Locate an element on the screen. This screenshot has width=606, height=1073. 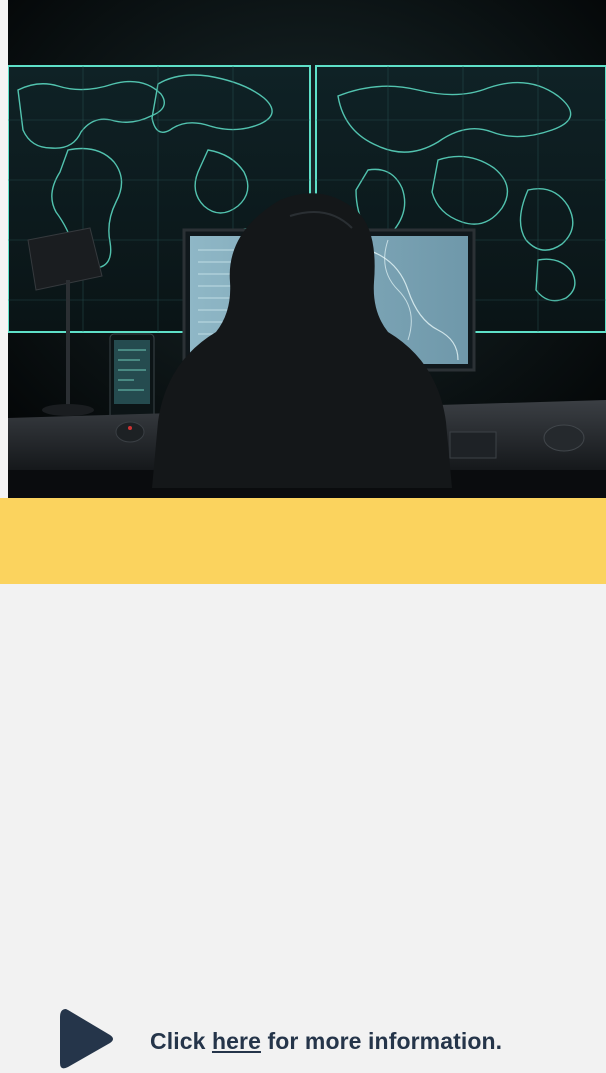
cta-suffix: for more information. is located at coordinates (385, 1041).